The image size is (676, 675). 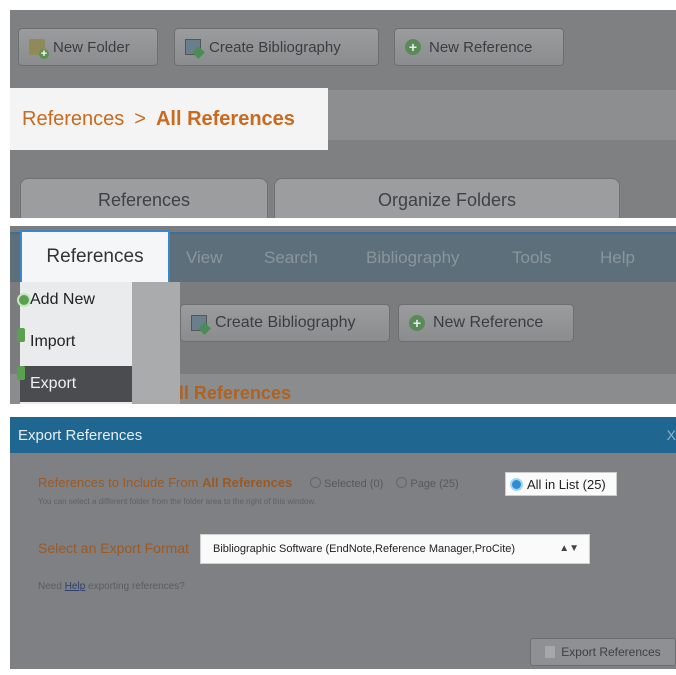 I want to click on tab-references: References, so click(x=144, y=198).